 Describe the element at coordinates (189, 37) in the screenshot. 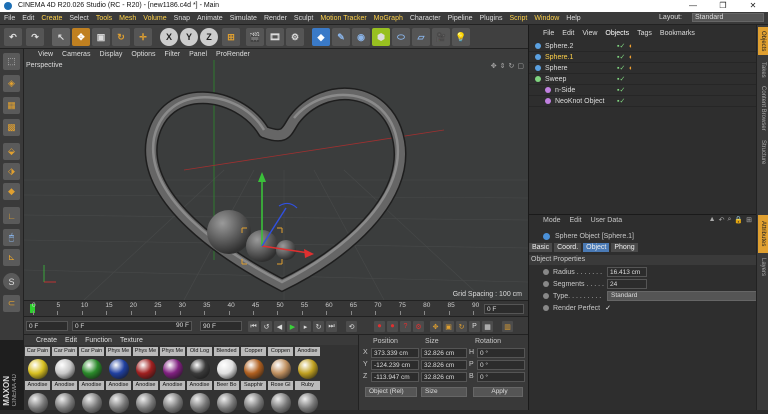

I see `y-axis-button: Y` at that location.